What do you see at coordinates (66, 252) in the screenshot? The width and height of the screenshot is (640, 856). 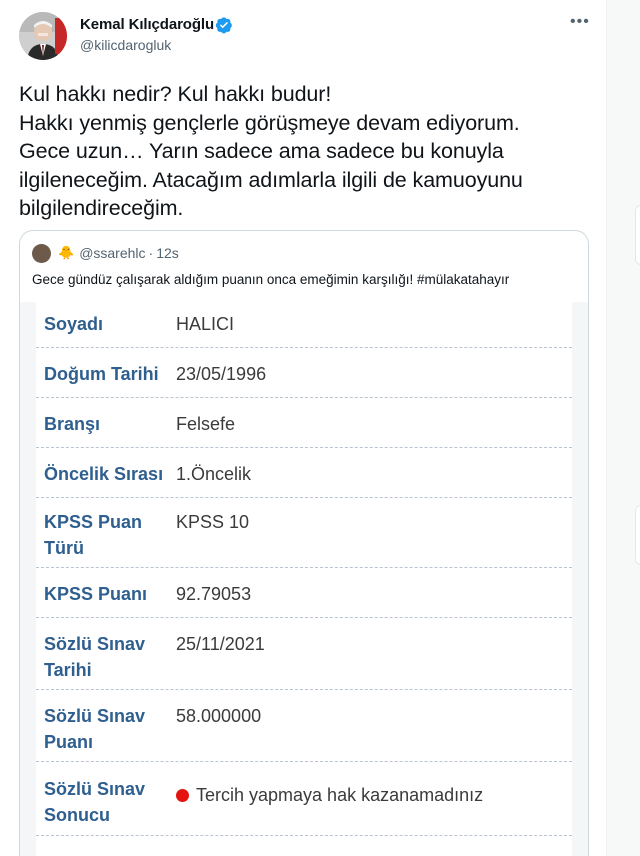 I see `quoted-author-emoji: 🐥` at bounding box center [66, 252].